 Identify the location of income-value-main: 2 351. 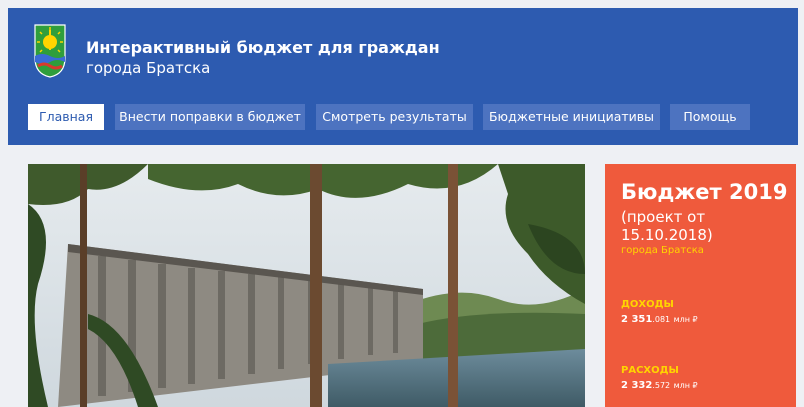
(637, 319).